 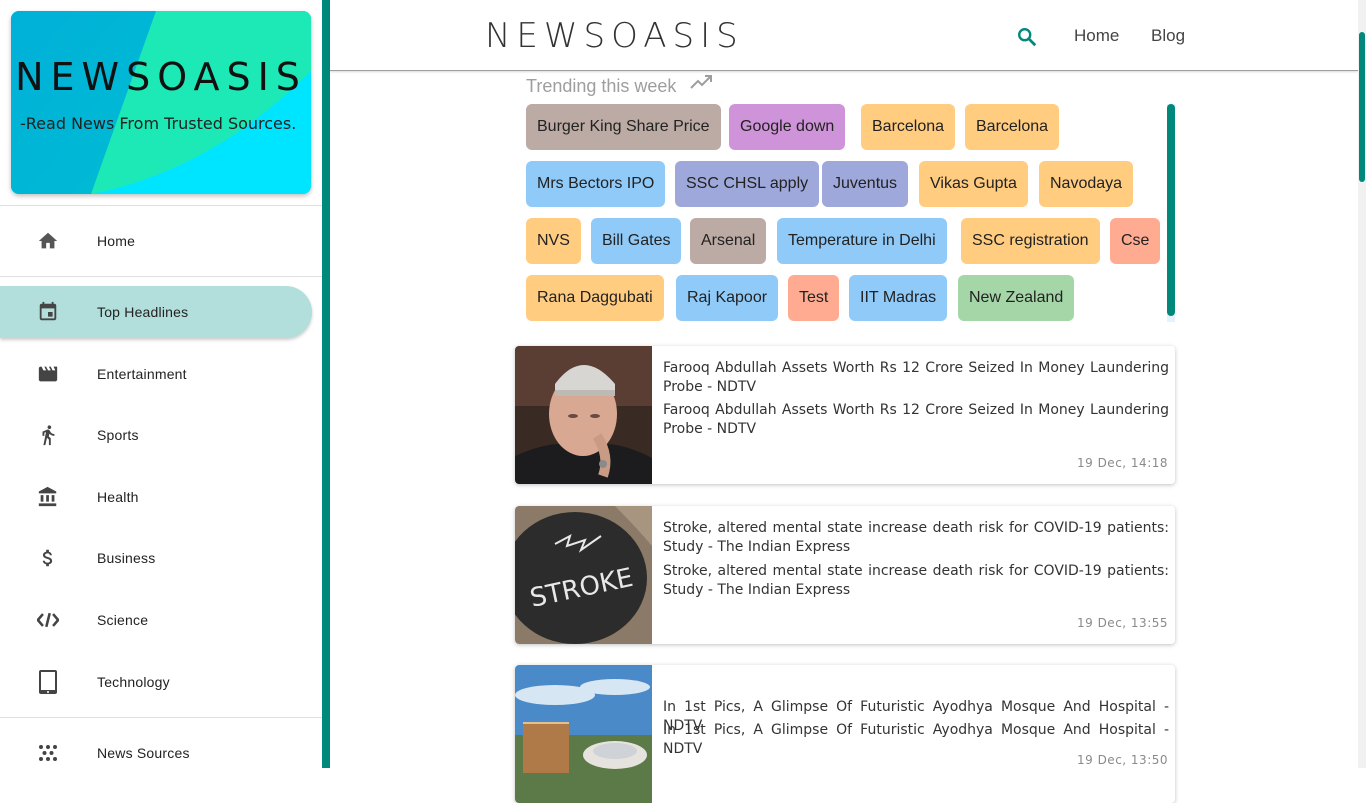 I want to click on news-time: 19 Dec, 13:55, so click(x=1122, y=623).